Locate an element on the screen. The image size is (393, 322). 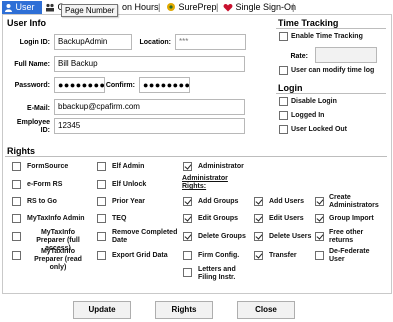
export-grid-data-label: Export Grid Data is located at coordinates (140, 255).